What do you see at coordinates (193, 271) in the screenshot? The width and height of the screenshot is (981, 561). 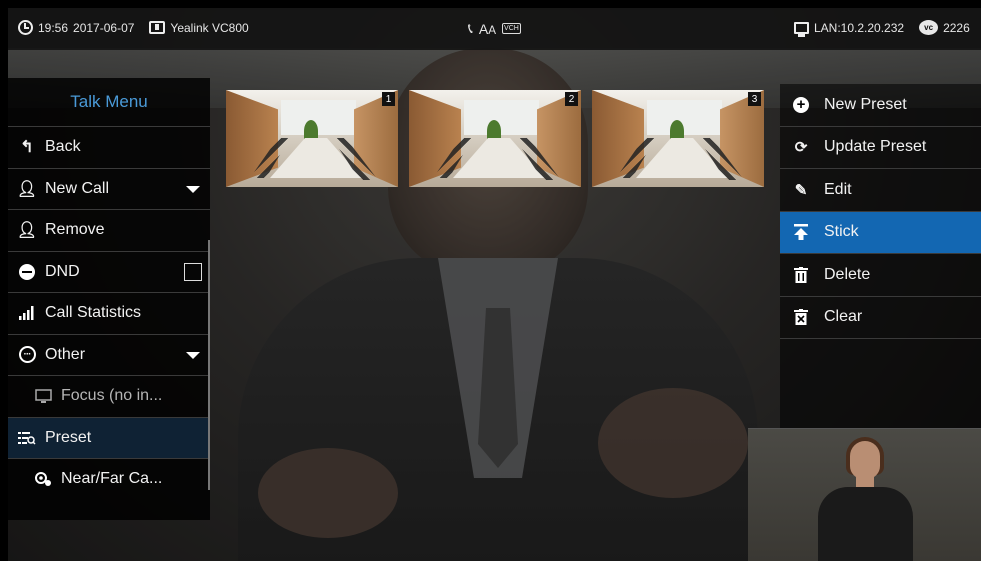 I see `dnd-checkbox` at bounding box center [193, 271].